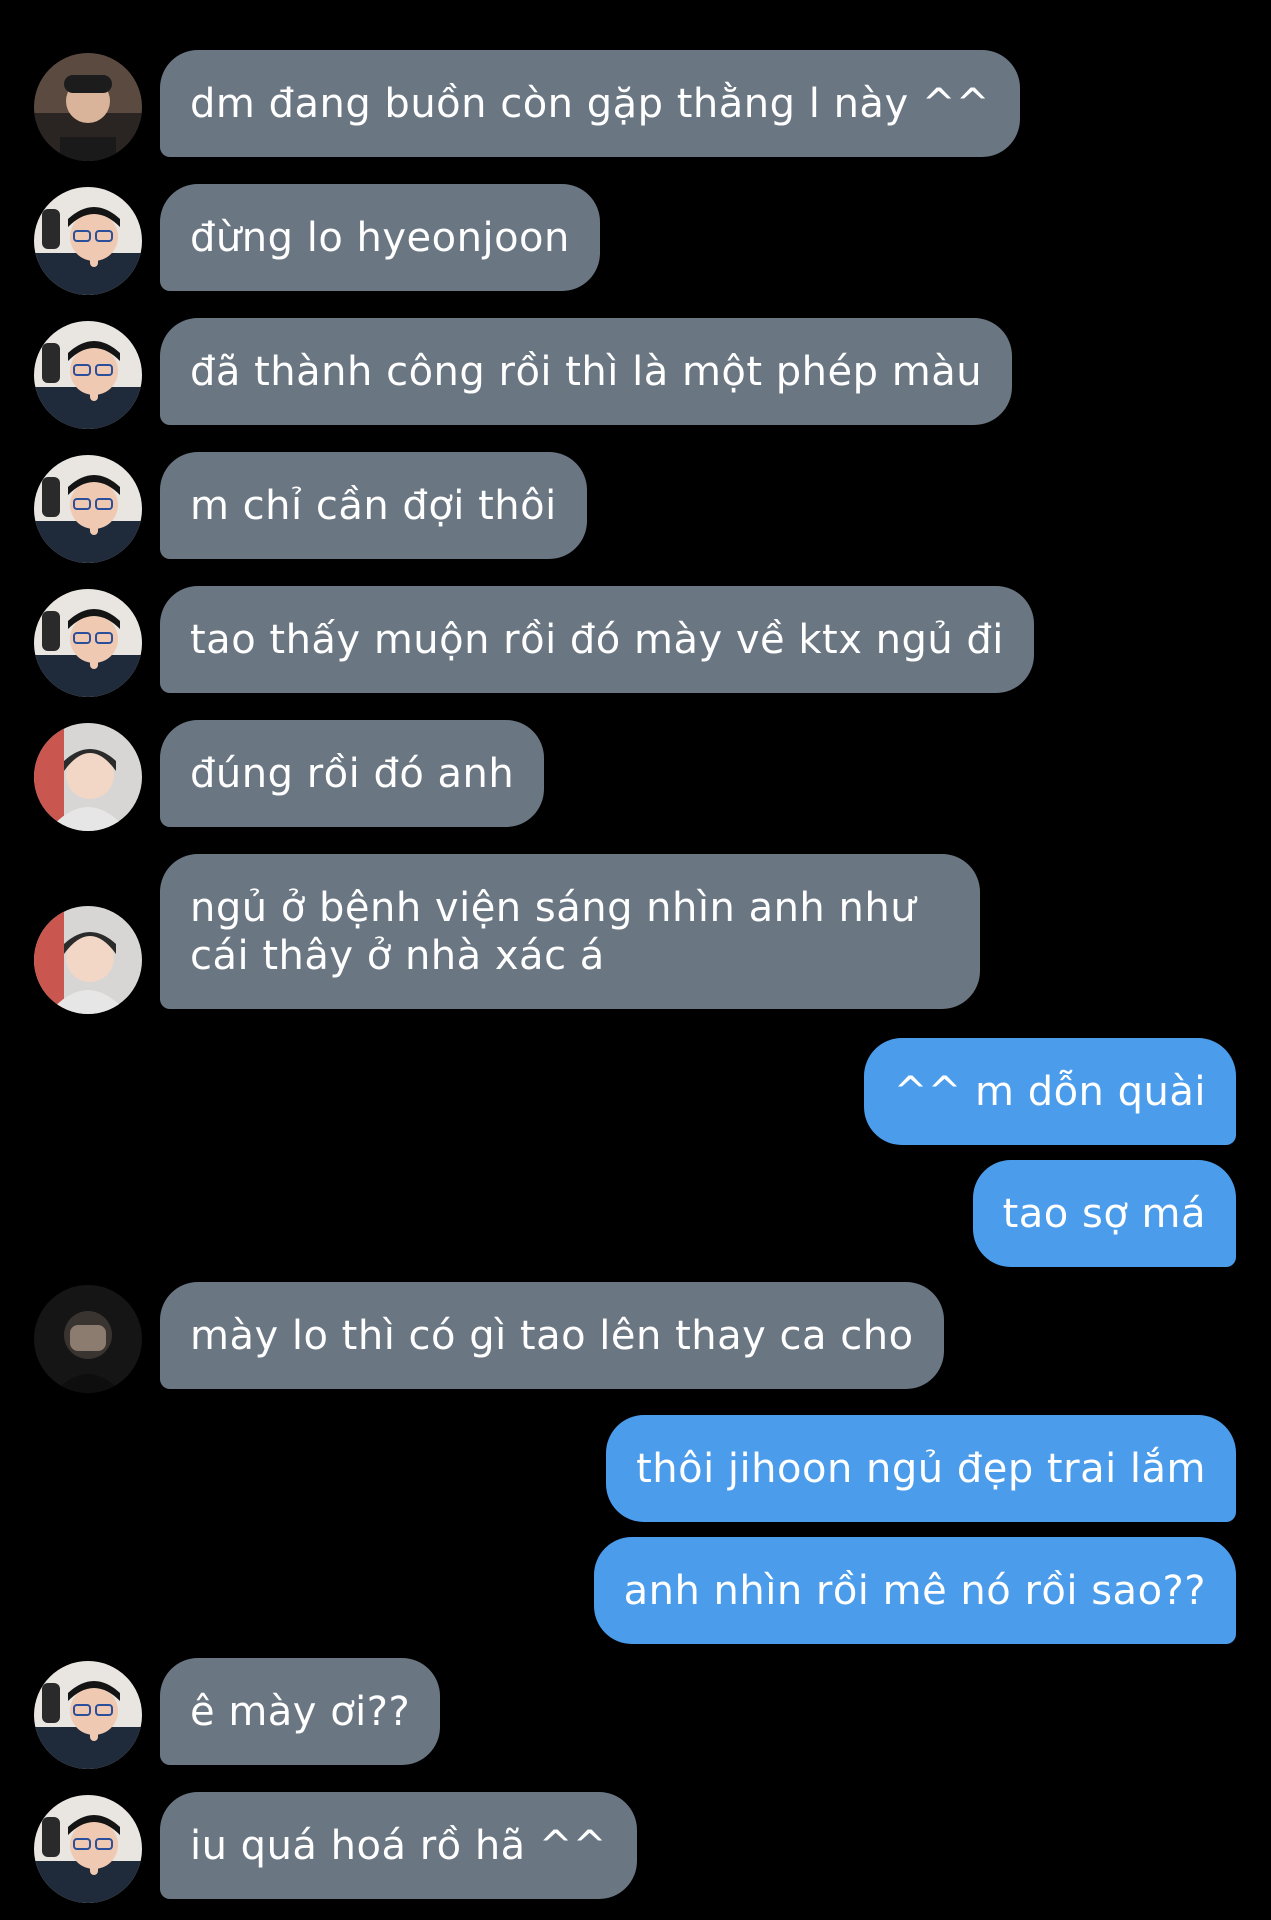 Image resolution: width=1271 pixels, height=1920 pixels. Describe the element at coordinates (597, 639) in the screenshot. I see `message-bubble: tao thấy muộn rồi đó mày về ktx ngủ đi` at that location.